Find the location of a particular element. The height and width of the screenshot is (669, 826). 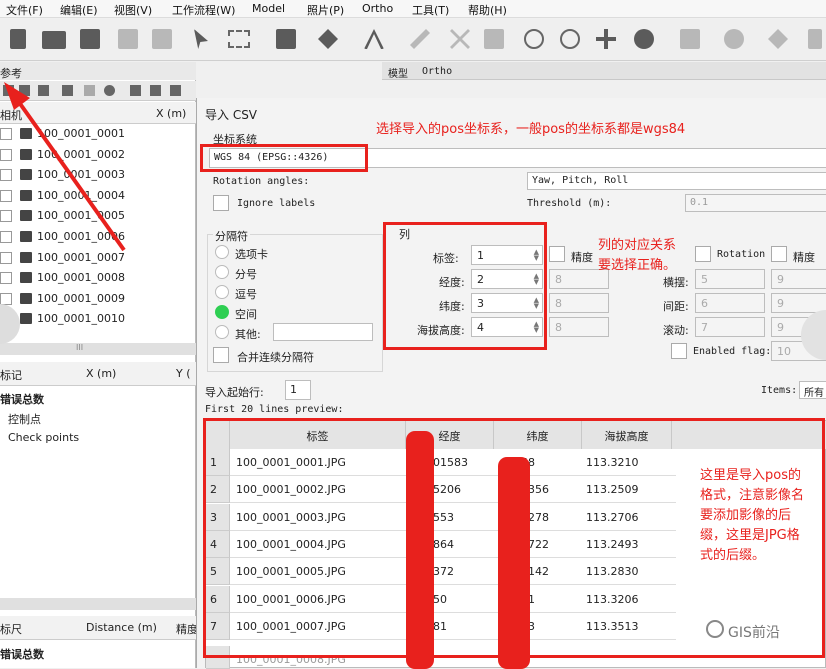

tab-model: 模型 is located at coordinates (398, 72).